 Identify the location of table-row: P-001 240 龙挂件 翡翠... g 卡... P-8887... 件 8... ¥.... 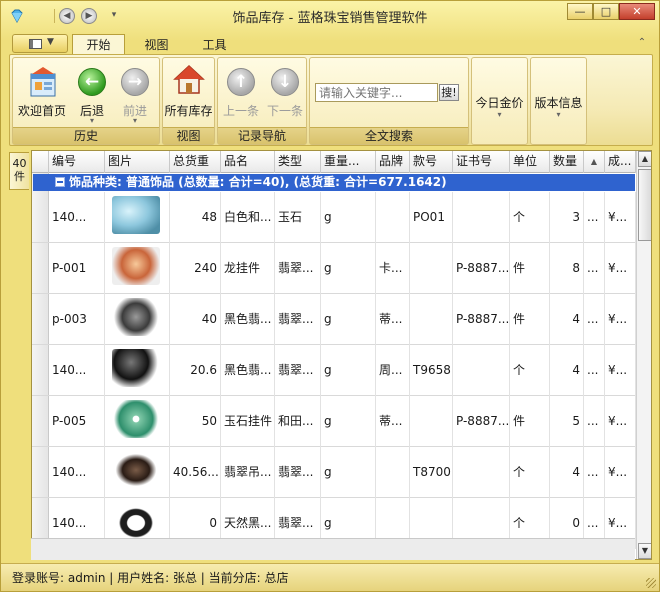
(334, 268).